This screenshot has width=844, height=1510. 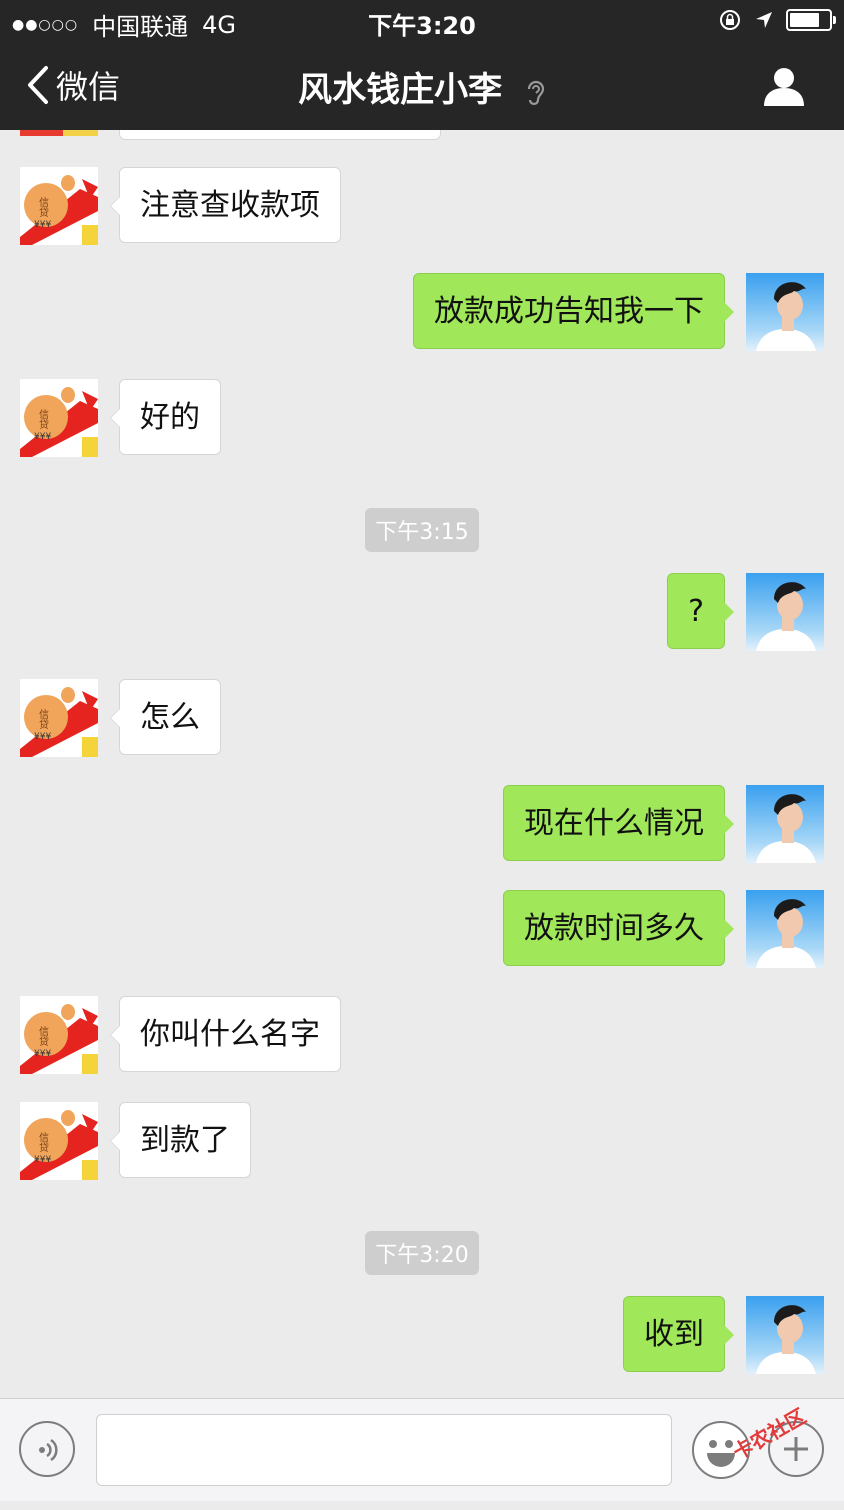 I want to click on timestamp-divider: 下午3:15, so click(x=422, y=530).